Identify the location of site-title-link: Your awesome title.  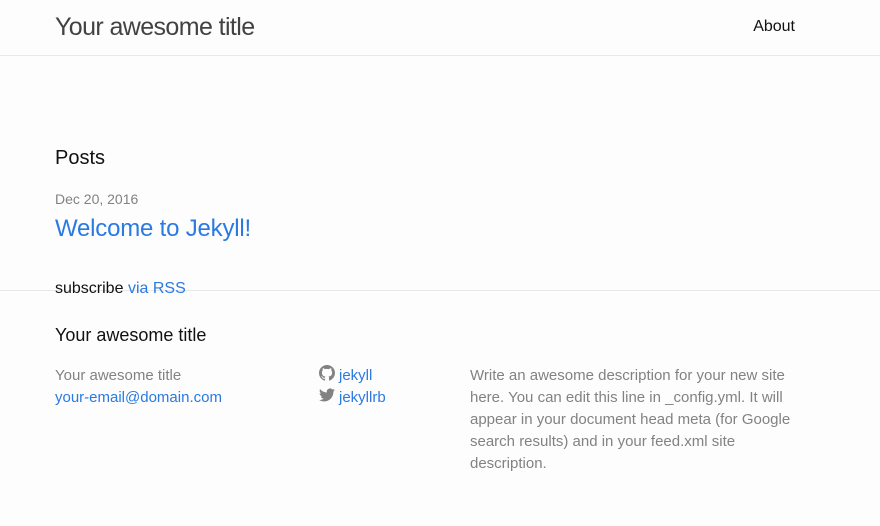
(155, 27).